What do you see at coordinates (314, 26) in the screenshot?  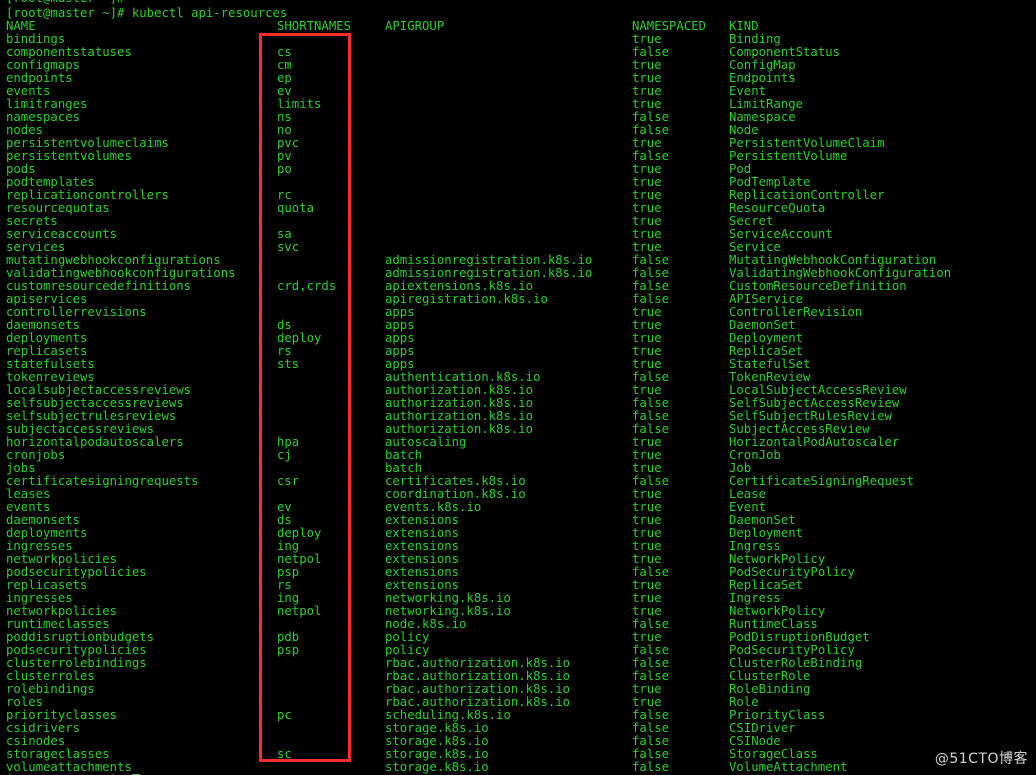 I see `header-shortnames: SHORTNAMES` at bounding box center [314, 26].